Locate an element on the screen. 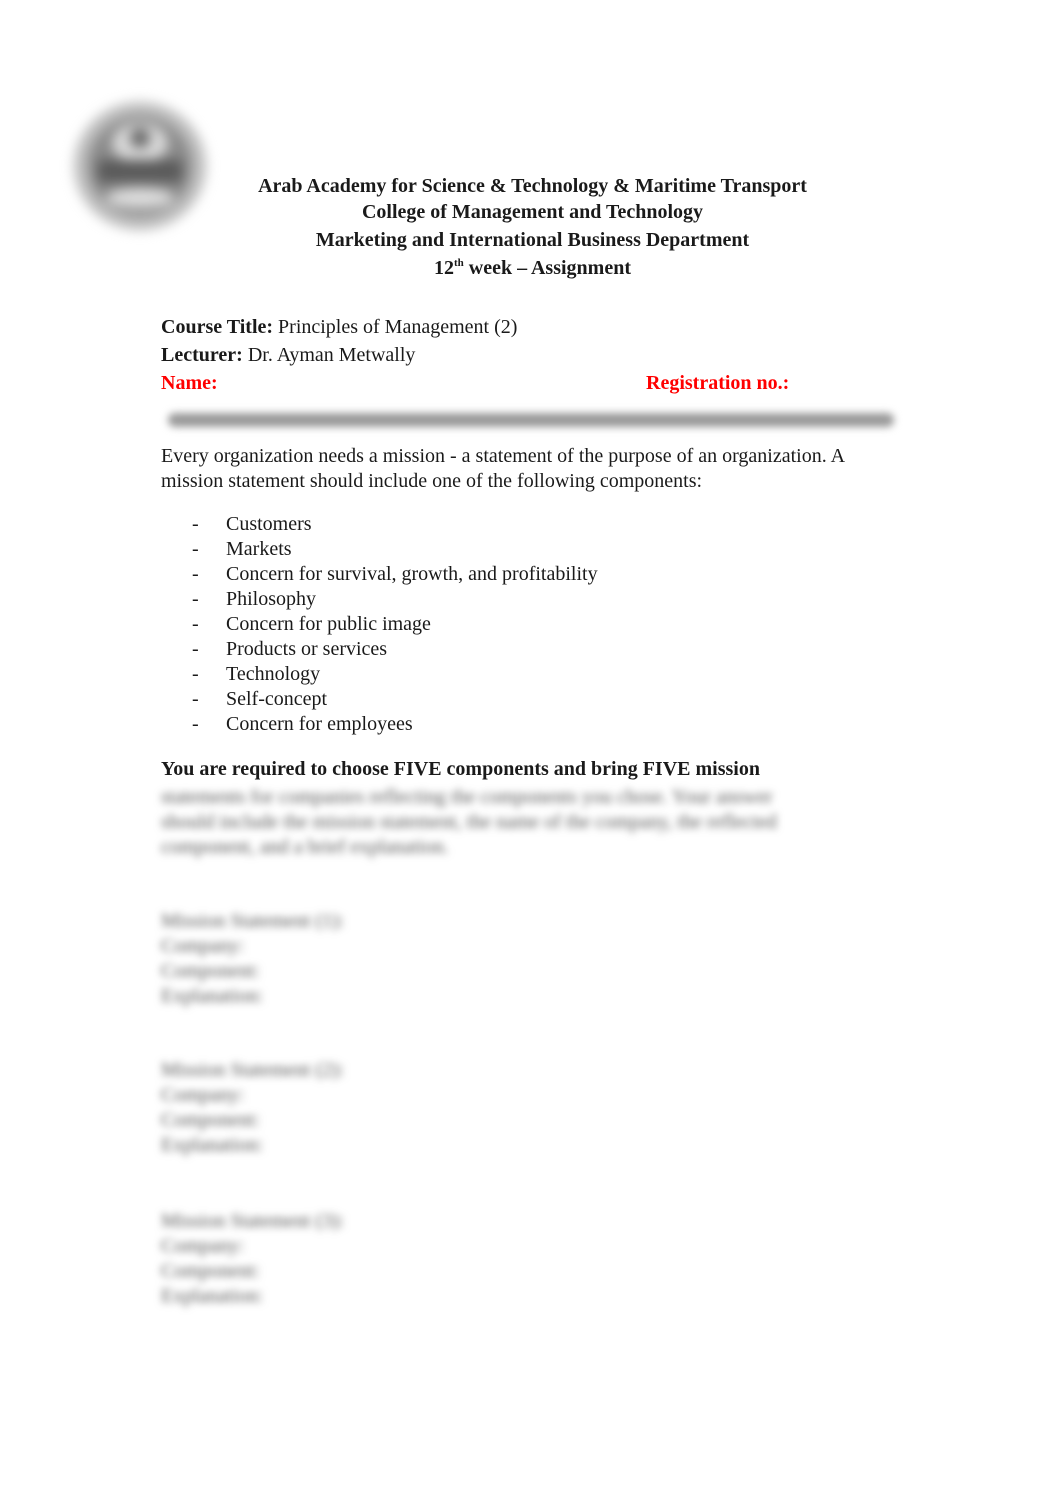 Image resolution: width=1062 pixels, height=1506 pixels. lecturer-label: Lecturer: is located at coordinates (202, 355).